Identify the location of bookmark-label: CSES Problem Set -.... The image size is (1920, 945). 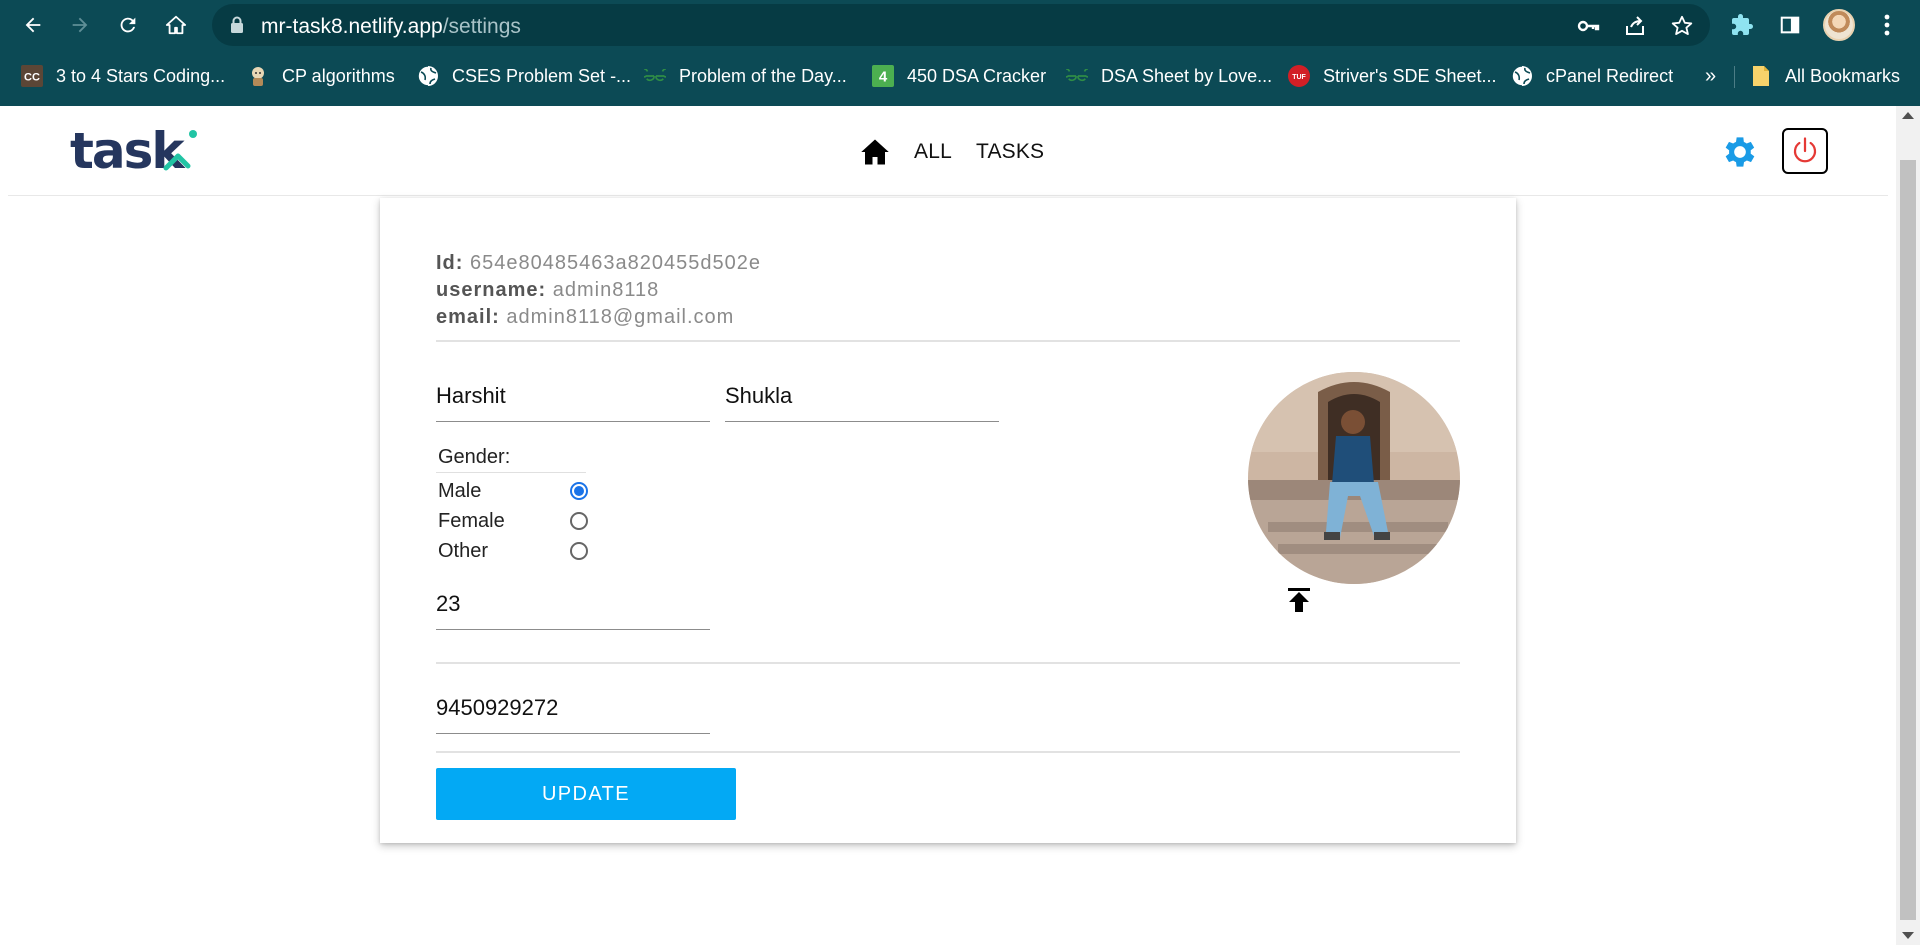
(542, 75).